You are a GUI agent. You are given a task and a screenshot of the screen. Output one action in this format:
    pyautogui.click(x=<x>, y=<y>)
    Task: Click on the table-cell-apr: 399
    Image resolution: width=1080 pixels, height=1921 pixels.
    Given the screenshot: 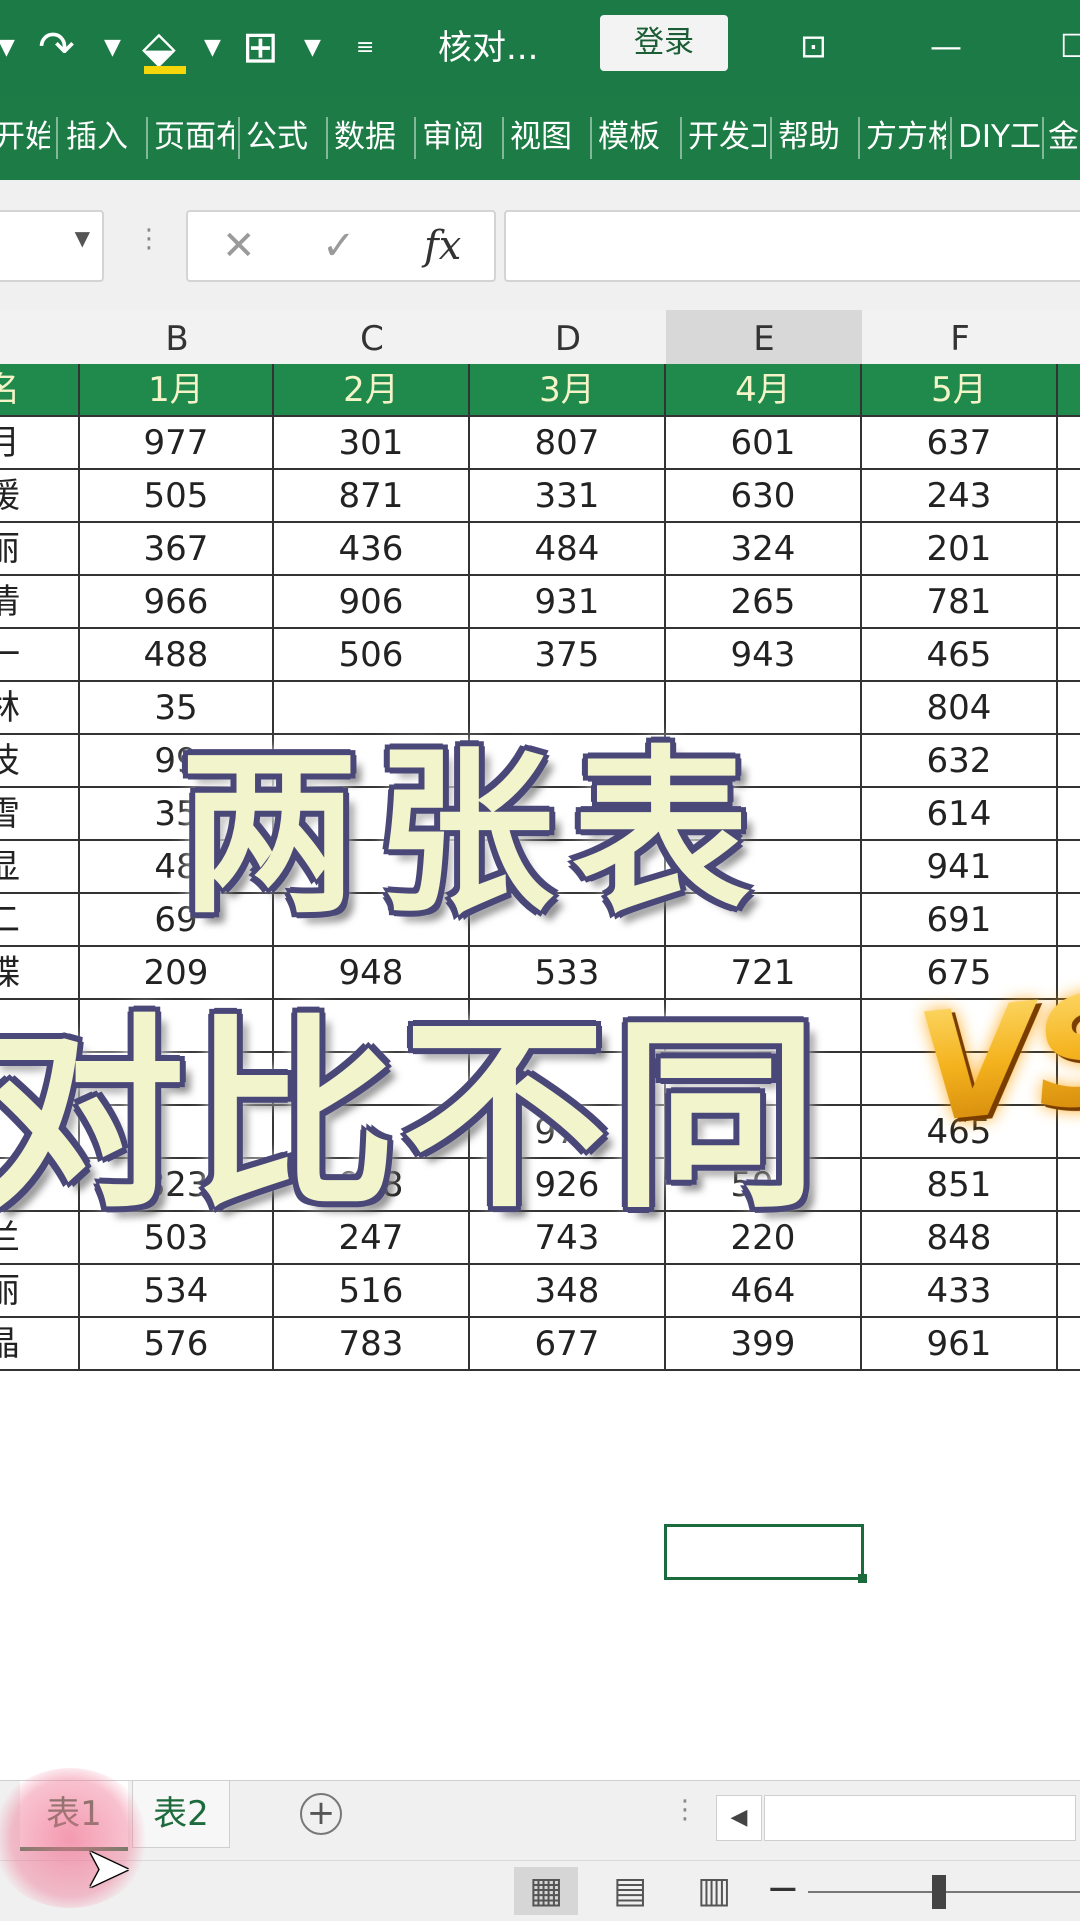 What is the action you would take?
    pyautogui.click(x=764, y=1344)
    